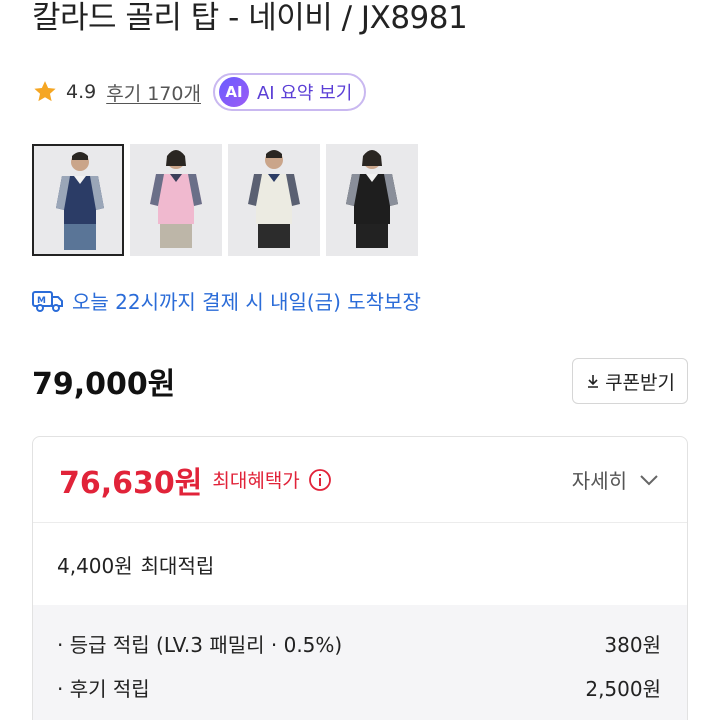 This screenshot has width=720, height=720. I want to click on reviews-link: 후기 170개, so click(153, 92).